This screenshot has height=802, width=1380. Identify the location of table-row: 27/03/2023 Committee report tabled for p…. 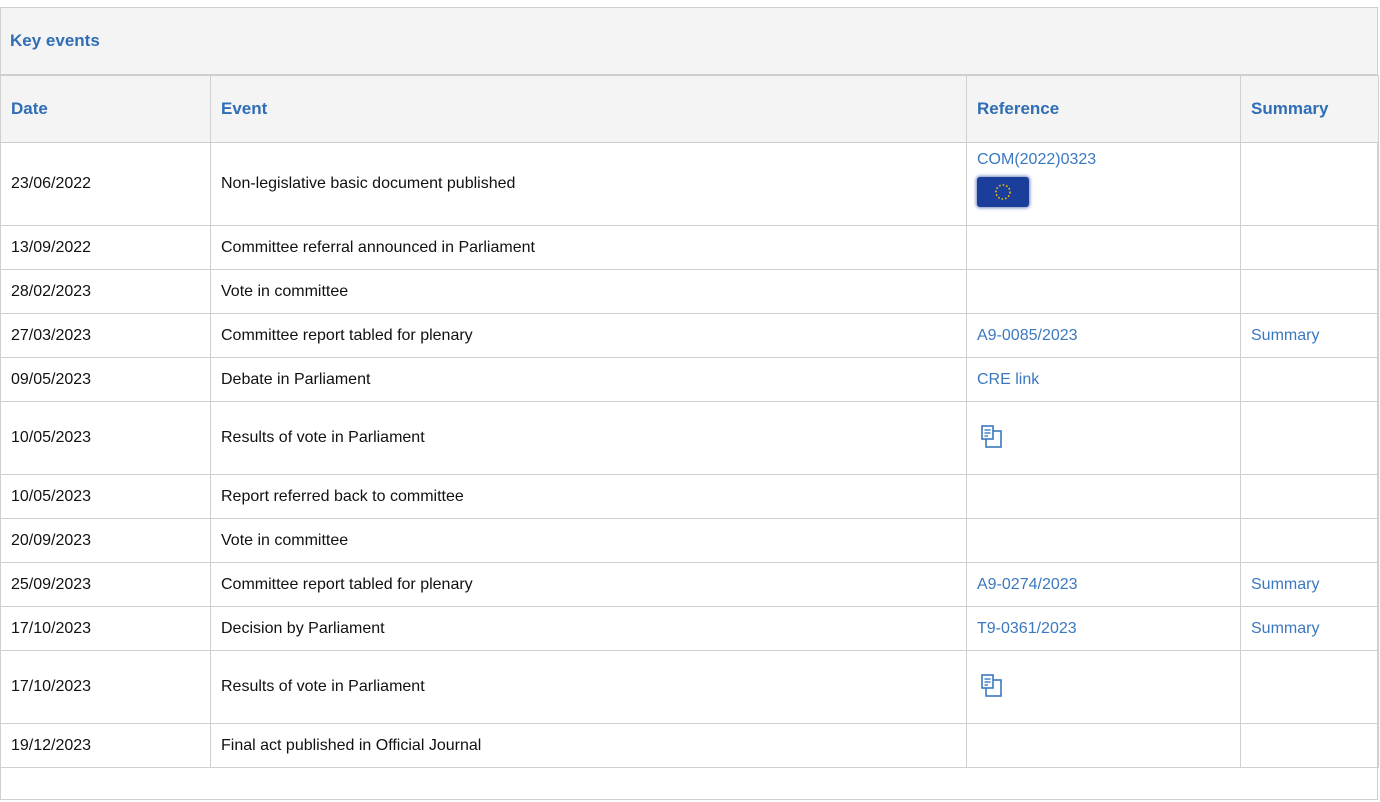
(689, 335).